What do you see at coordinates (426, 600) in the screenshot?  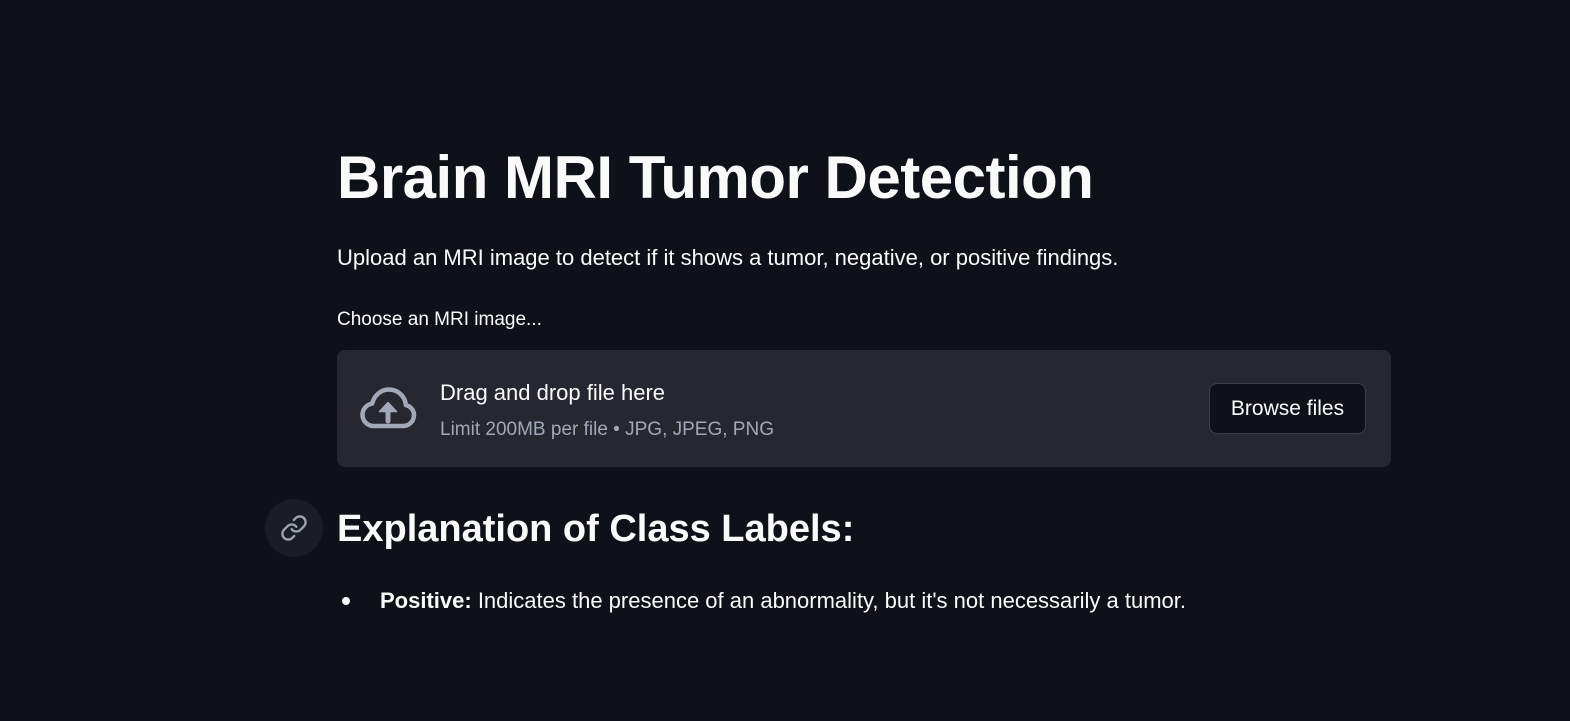 I see `class-term: Positive:` at bounding box center [426, 600].